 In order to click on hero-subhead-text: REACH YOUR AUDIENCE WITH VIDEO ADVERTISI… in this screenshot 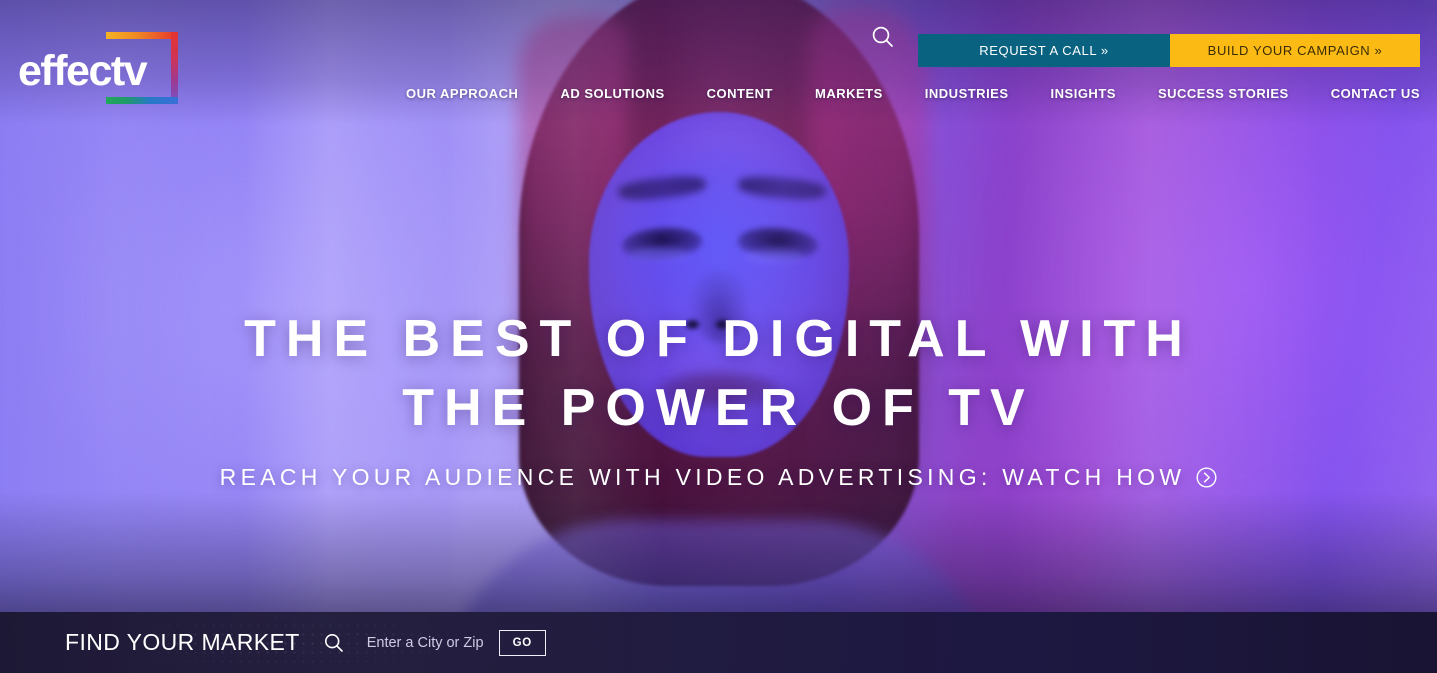, I will do `click(702, 477)`.